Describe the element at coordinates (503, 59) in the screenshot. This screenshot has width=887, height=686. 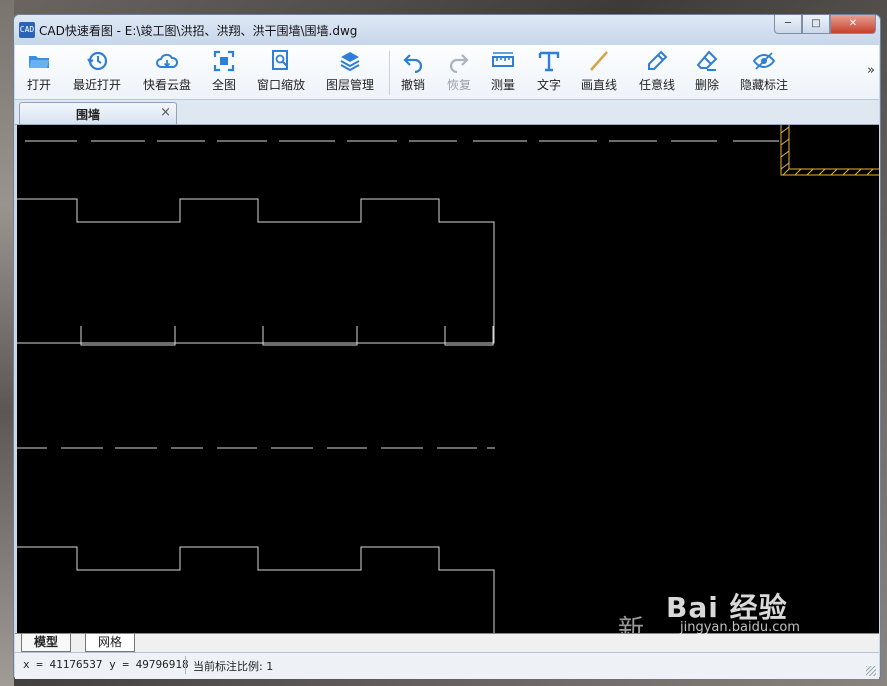
I see `ruler-icon` at that location.